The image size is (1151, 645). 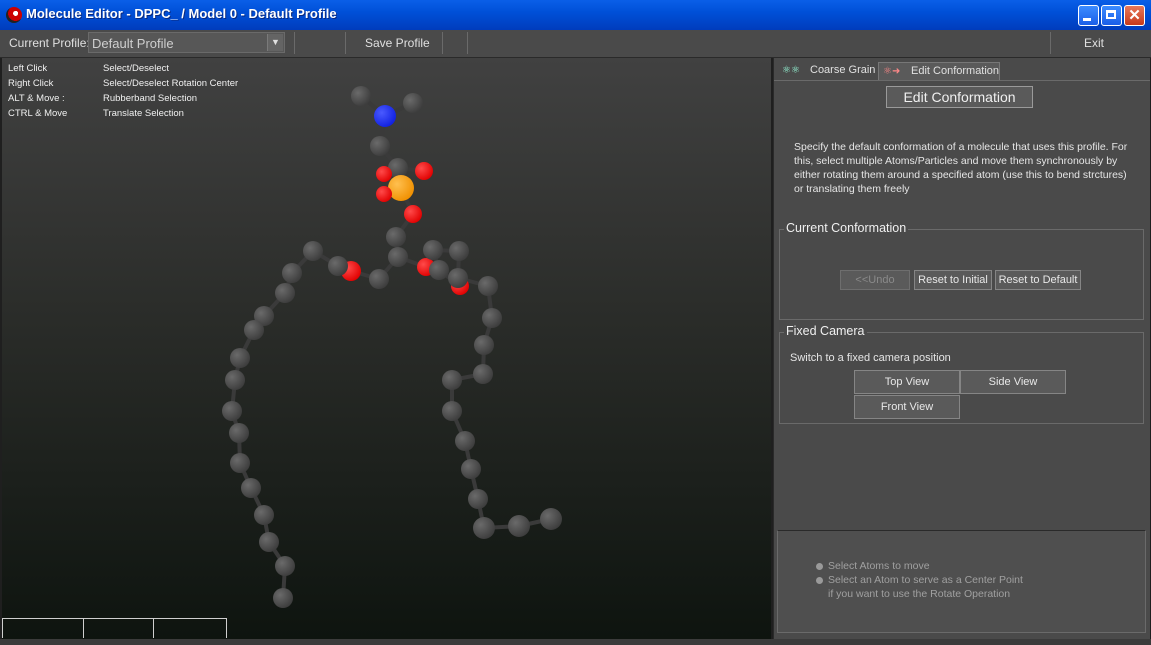 I want to click on maximize-icon, so click(x=1111, y=14).